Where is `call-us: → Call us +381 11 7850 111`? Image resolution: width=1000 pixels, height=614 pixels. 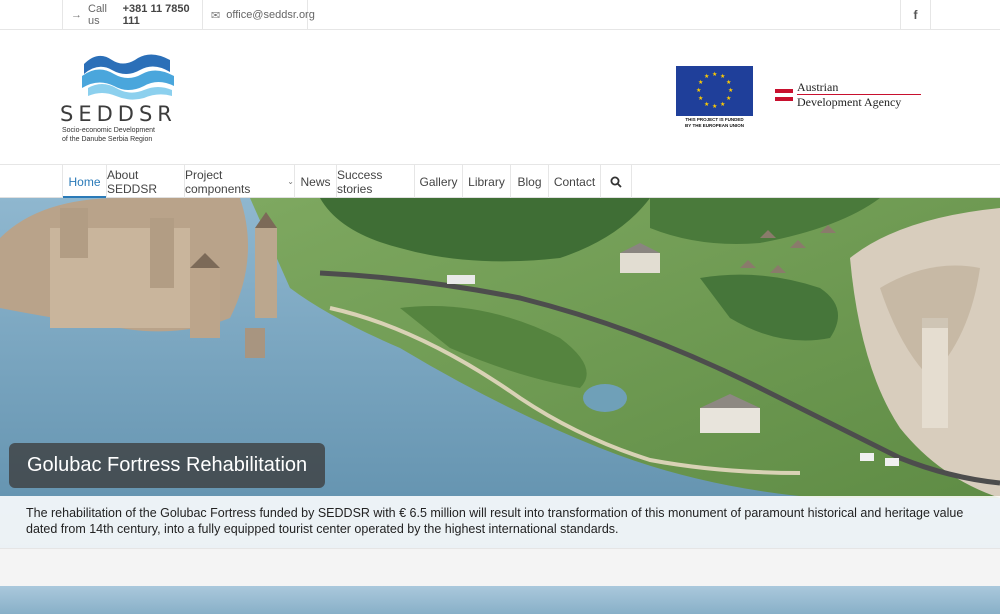 call-us: → Call us +381 11 7850 111 is located at coordinates (132, 15).